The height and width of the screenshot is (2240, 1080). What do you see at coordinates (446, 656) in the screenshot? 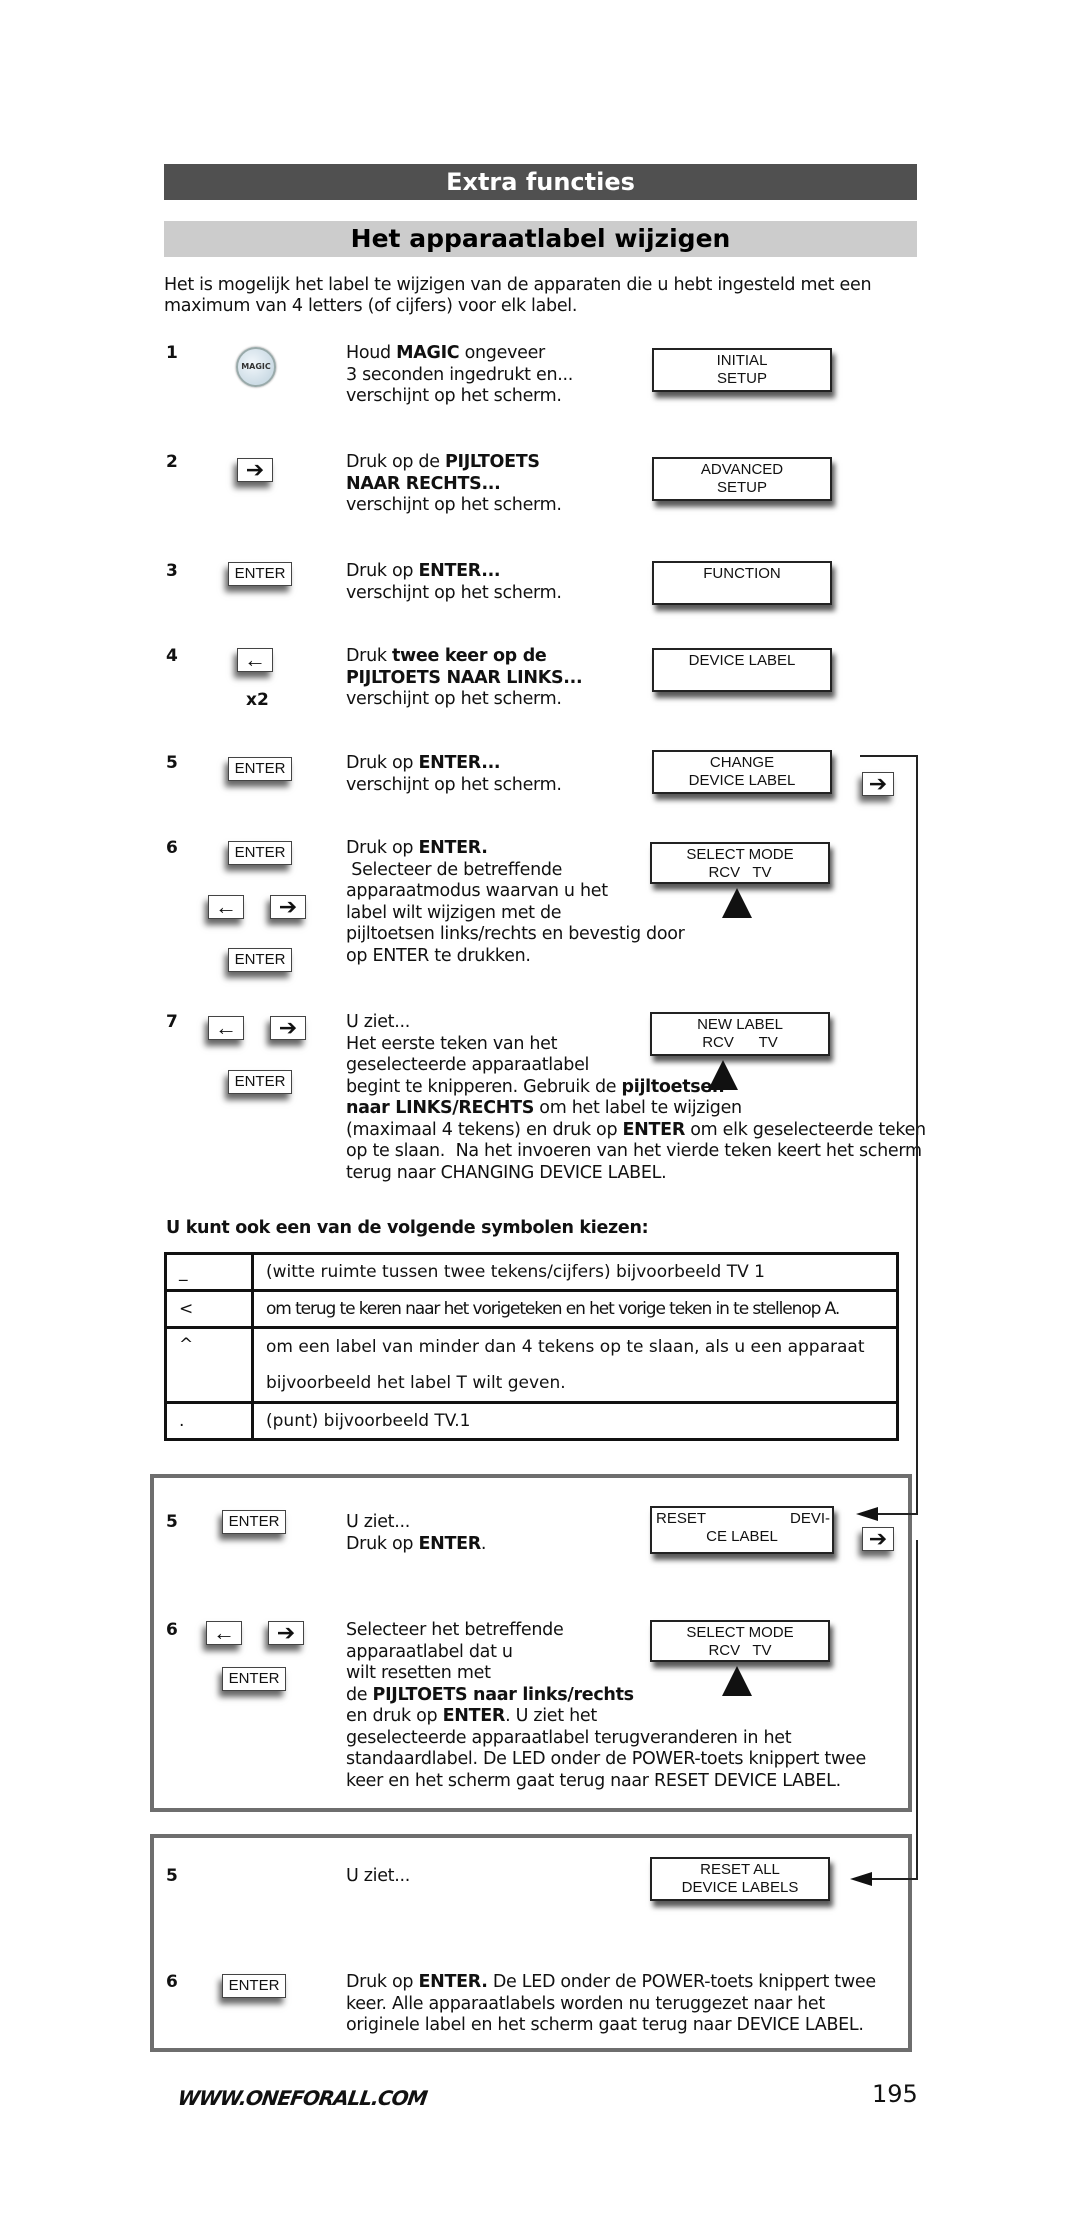
I see `text-line: Druk twee keer op de` at bounding box center [446, 656].